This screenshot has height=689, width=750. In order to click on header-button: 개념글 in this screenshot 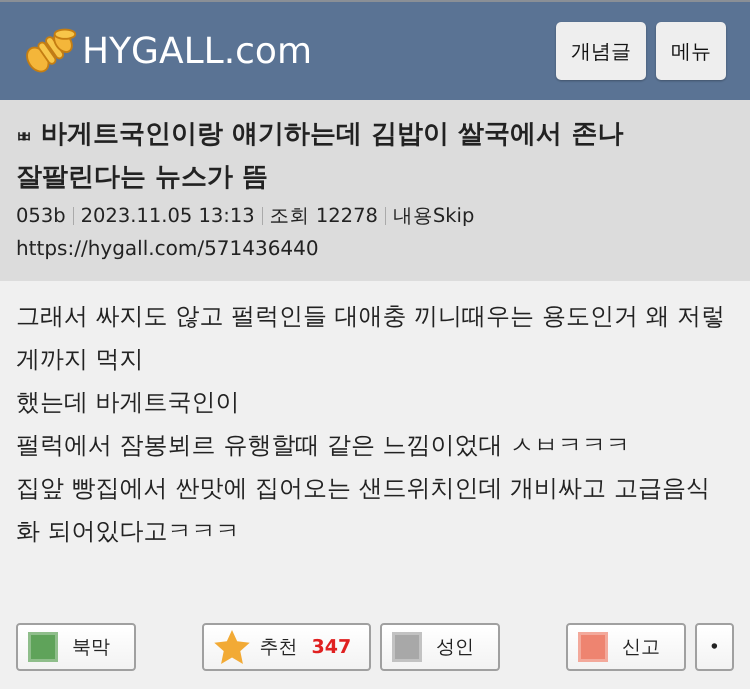, I will do `click(601, 51)`.